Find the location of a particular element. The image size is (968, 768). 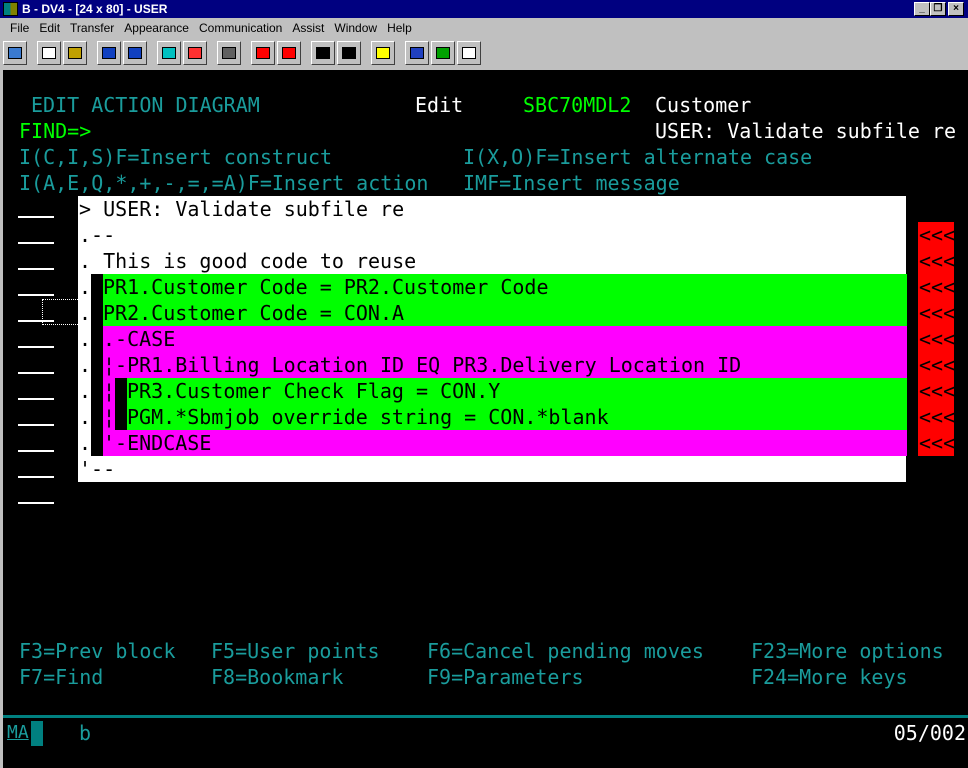

popup-keypad-icon is located at coordinates (469, 53).